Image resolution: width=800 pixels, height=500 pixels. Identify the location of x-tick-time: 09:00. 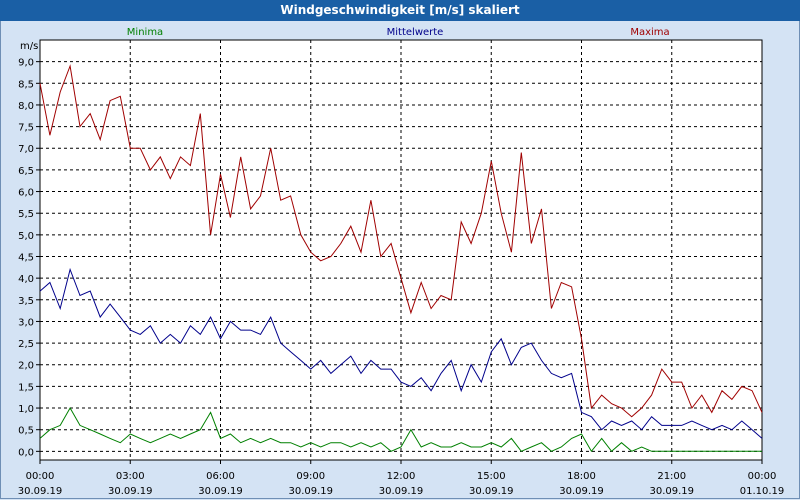
(310, 476).